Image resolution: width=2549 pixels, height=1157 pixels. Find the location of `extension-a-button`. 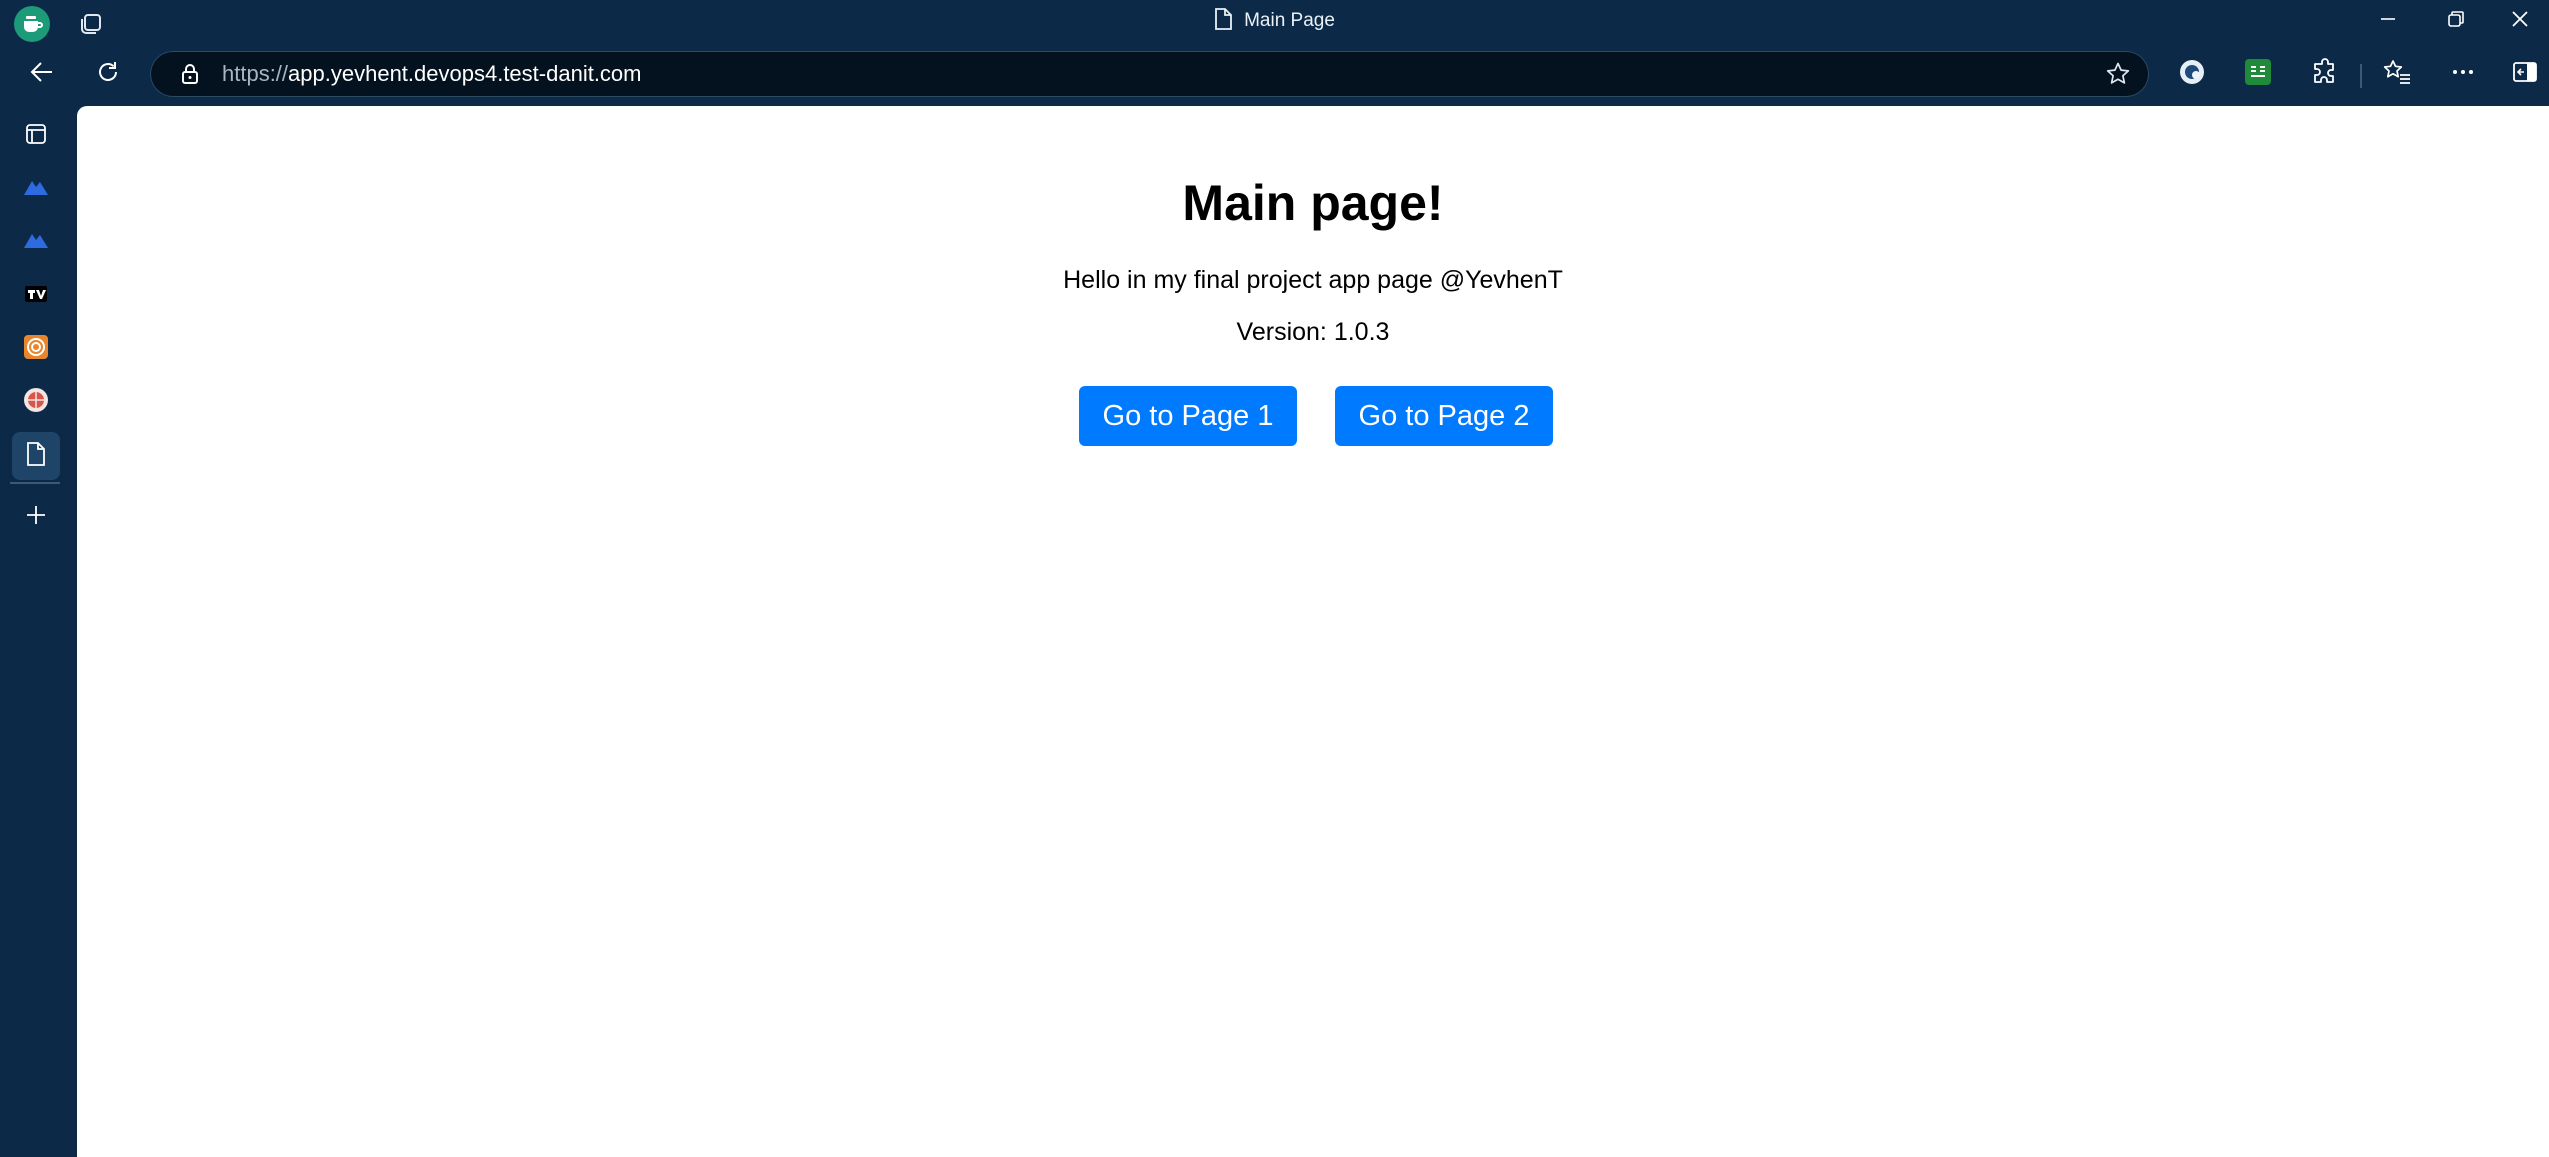

extension-a-button is located at coordinates (2192, 74).